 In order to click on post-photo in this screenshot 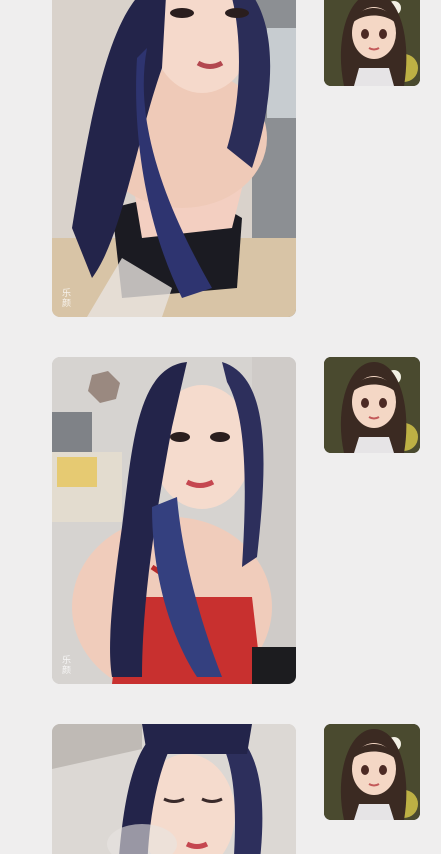, I will do `click(174, 789)`.